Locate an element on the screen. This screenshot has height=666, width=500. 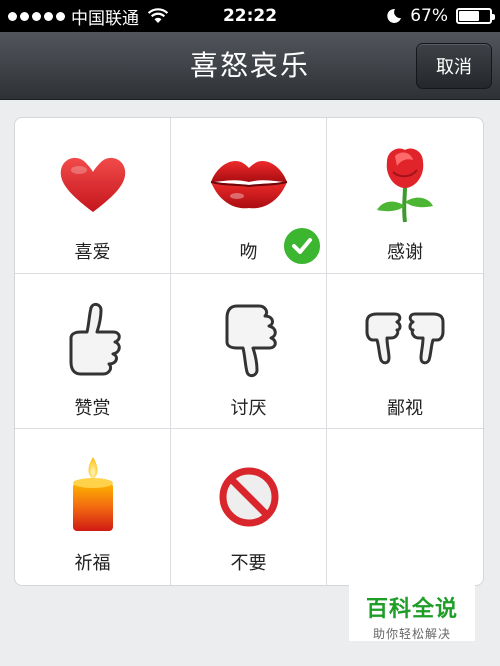
thumbs-up-icon is located at coordinates (93, 340).